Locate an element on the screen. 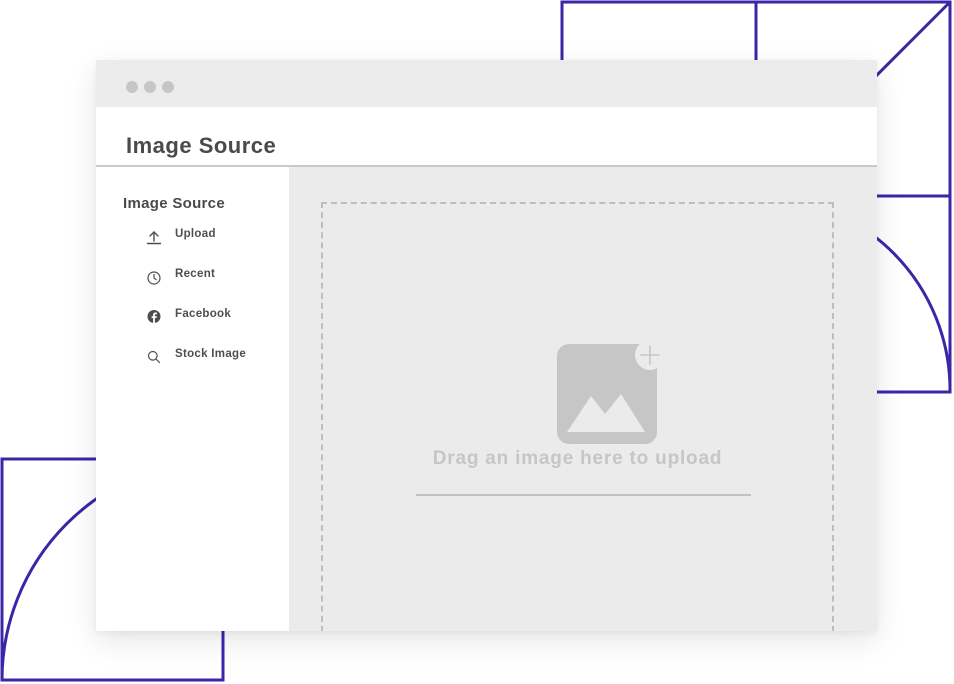 The image size is (954, 684). page-title: Image Source is located at coordinates (201, 145).